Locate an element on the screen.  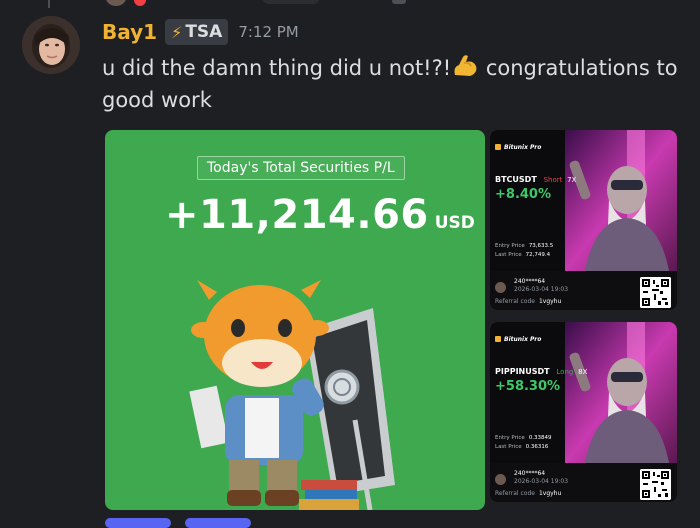
position-direction: Short is located at coordinates (553, 180).